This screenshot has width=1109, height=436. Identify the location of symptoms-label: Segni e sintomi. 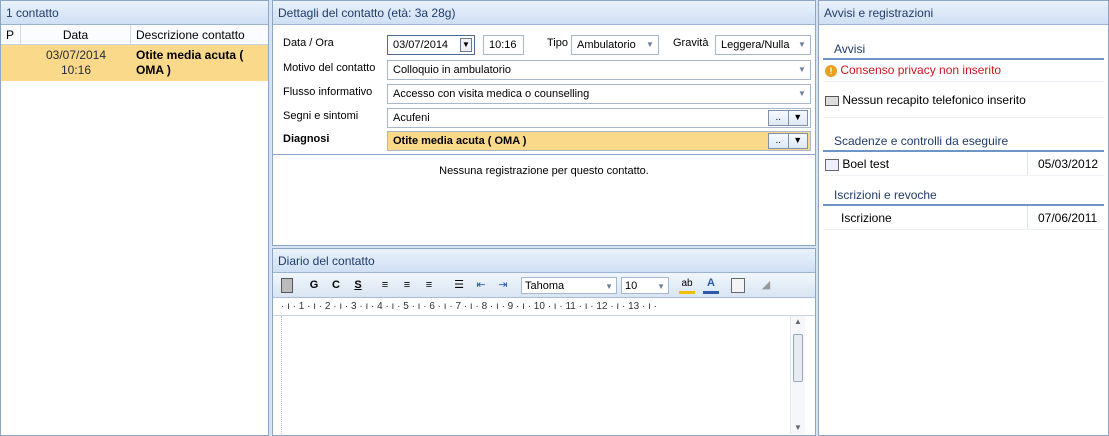
(321, 116).